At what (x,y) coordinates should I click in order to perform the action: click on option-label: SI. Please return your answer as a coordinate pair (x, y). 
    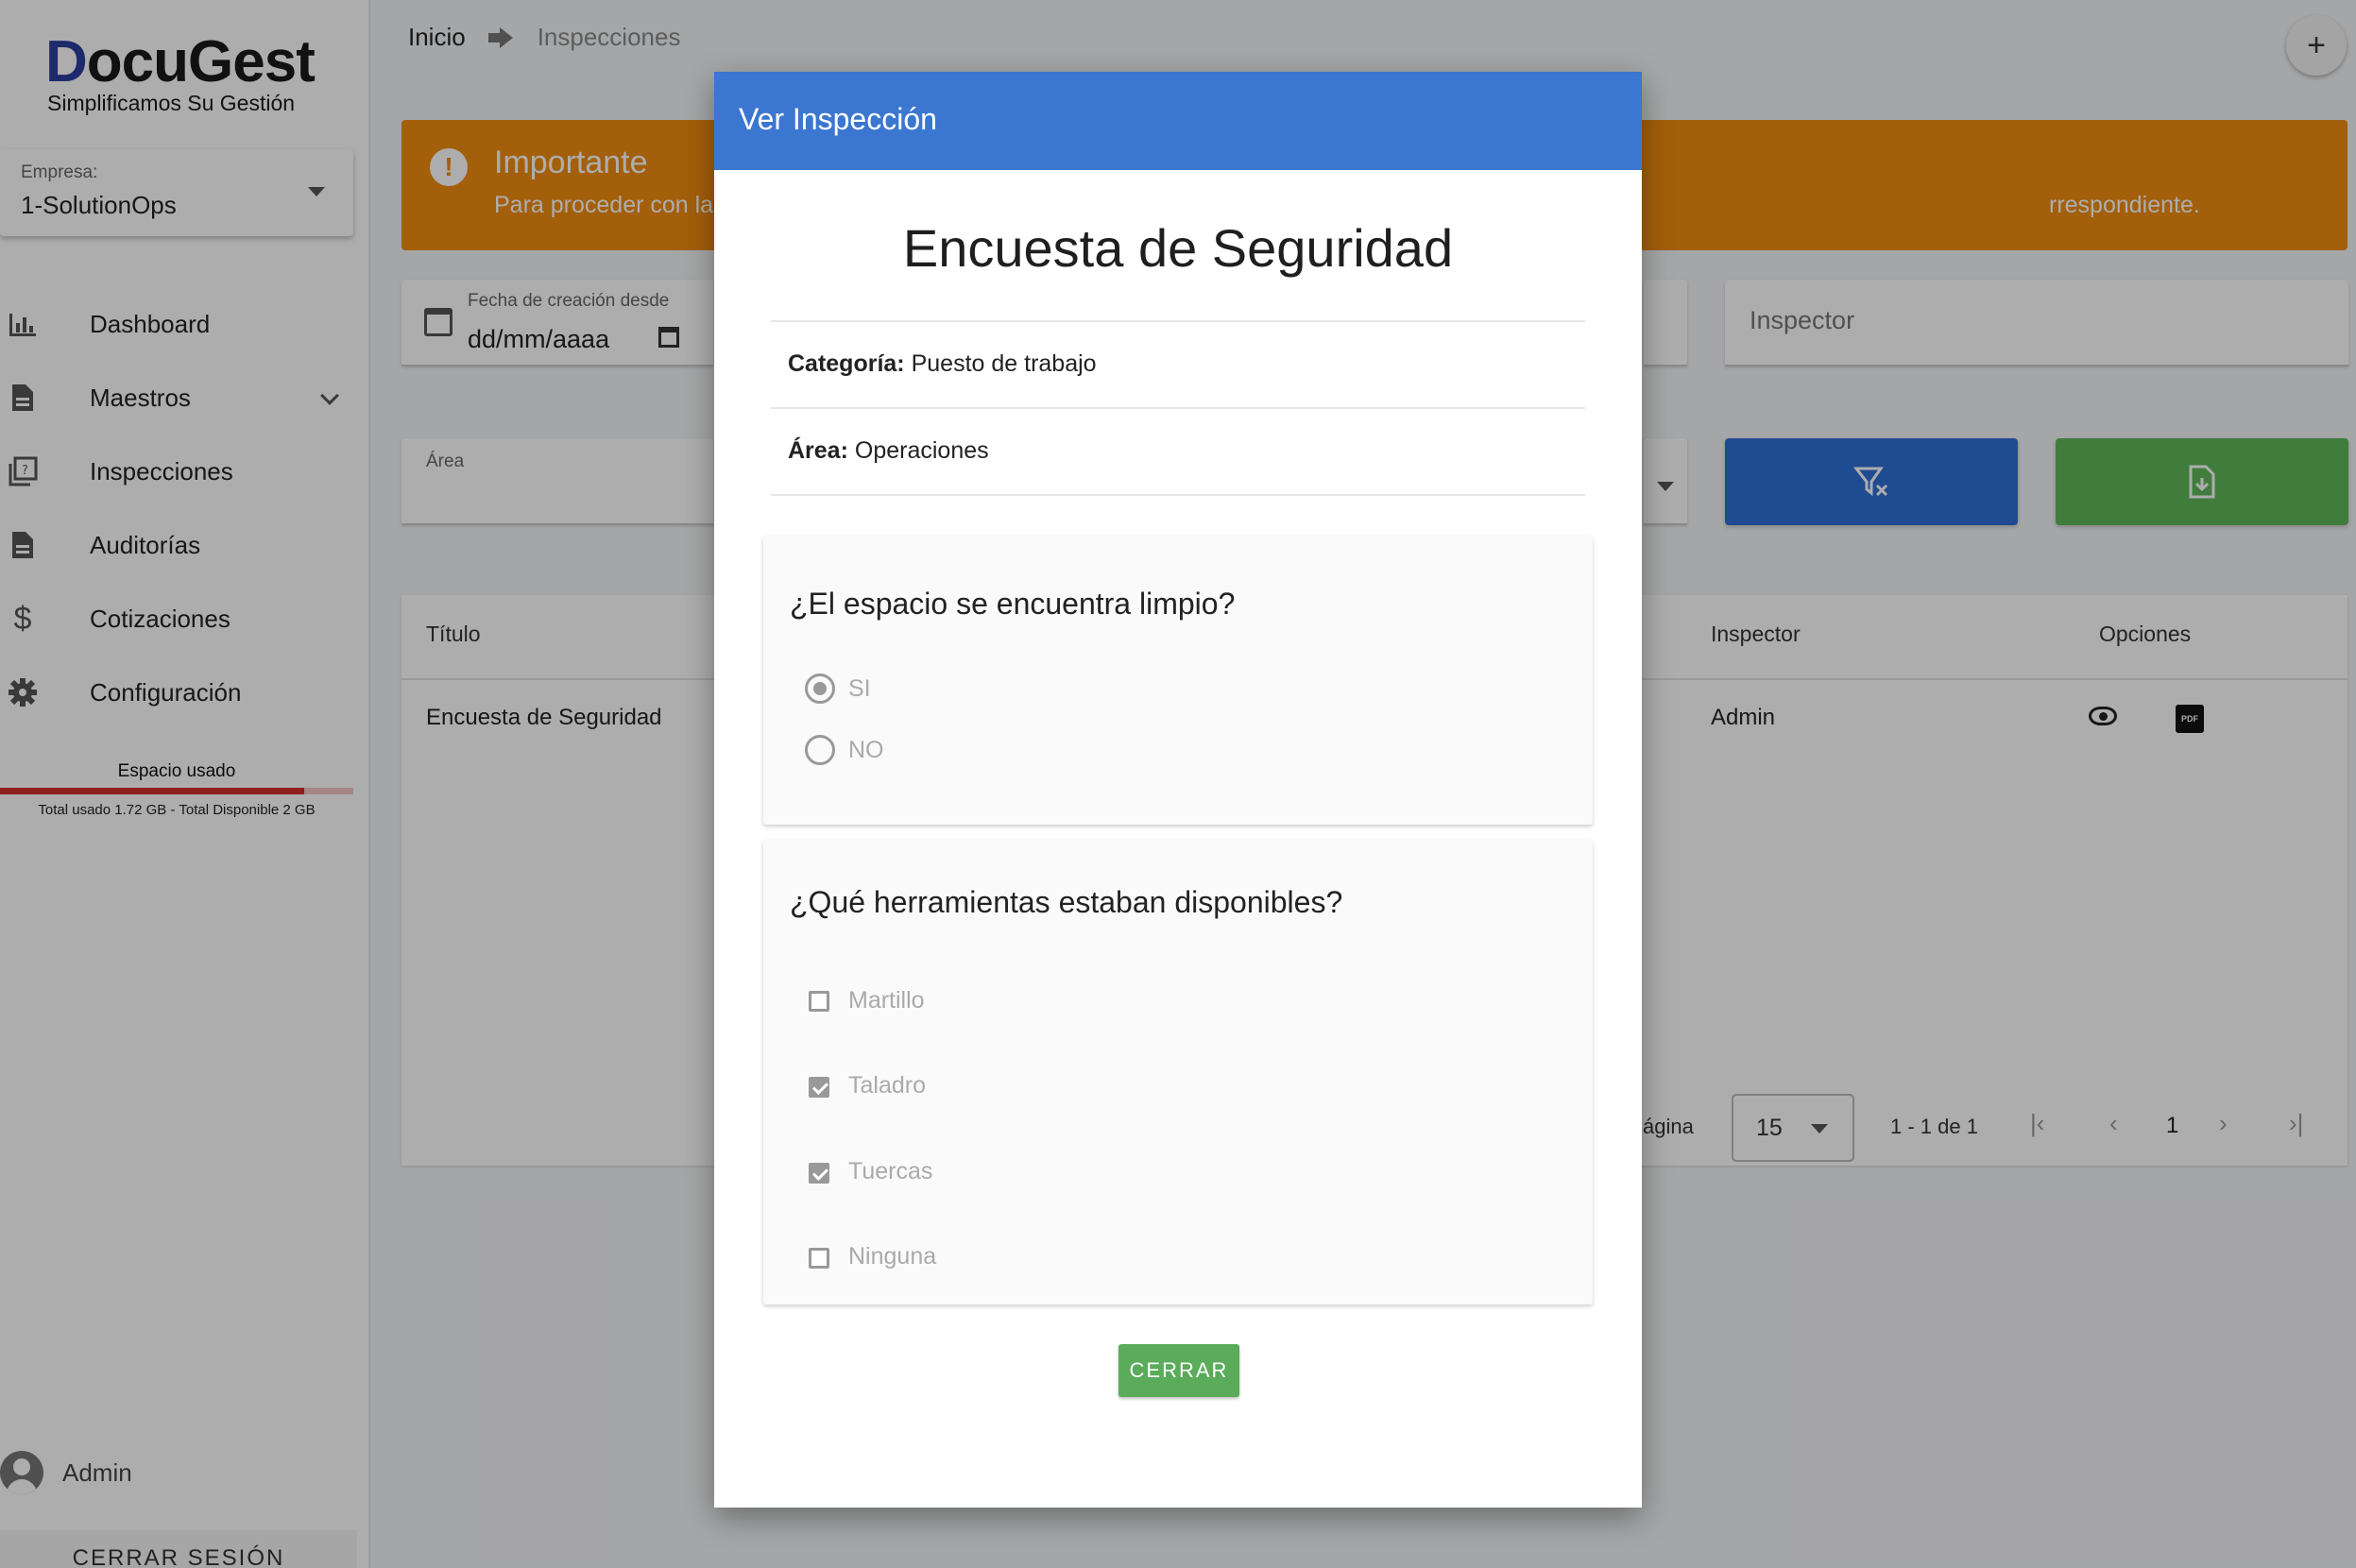
    Looking at the image, I should click on (859, 688).